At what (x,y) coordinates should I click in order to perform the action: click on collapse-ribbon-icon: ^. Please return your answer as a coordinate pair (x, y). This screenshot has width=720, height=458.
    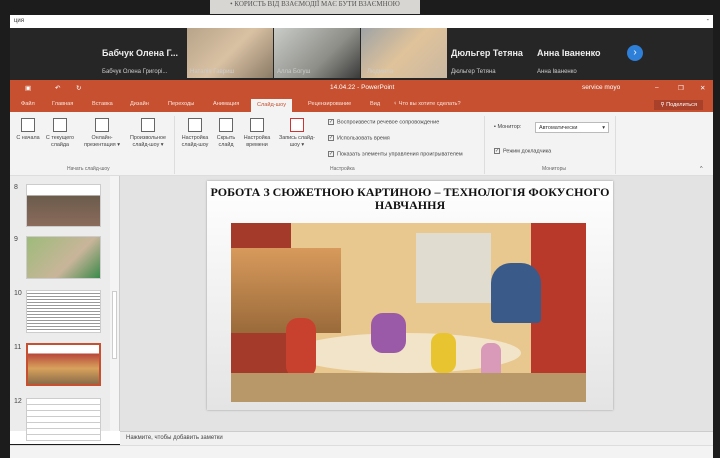
    Looking at the image, I should click on (701, 169).